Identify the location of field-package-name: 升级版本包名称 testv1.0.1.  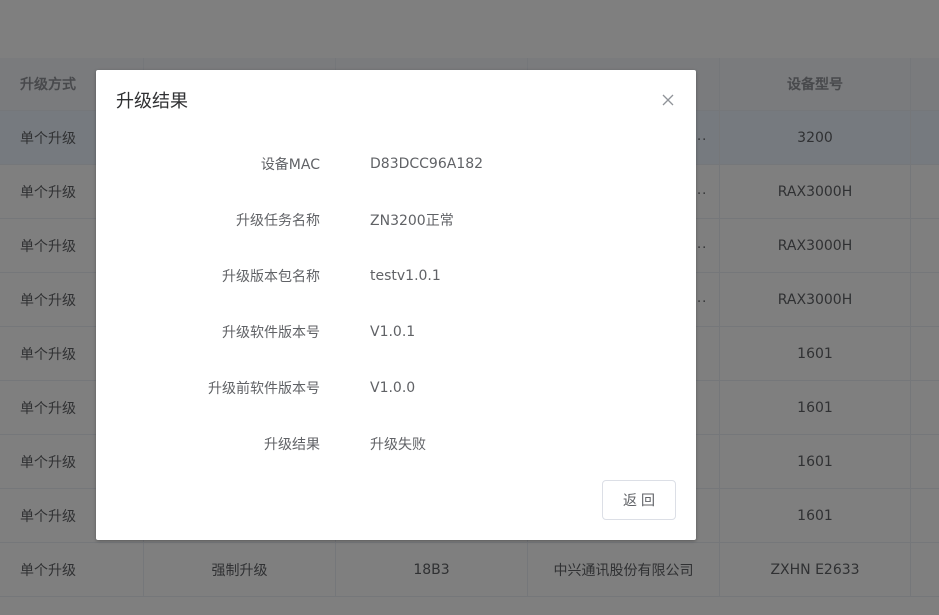
(396, 276).